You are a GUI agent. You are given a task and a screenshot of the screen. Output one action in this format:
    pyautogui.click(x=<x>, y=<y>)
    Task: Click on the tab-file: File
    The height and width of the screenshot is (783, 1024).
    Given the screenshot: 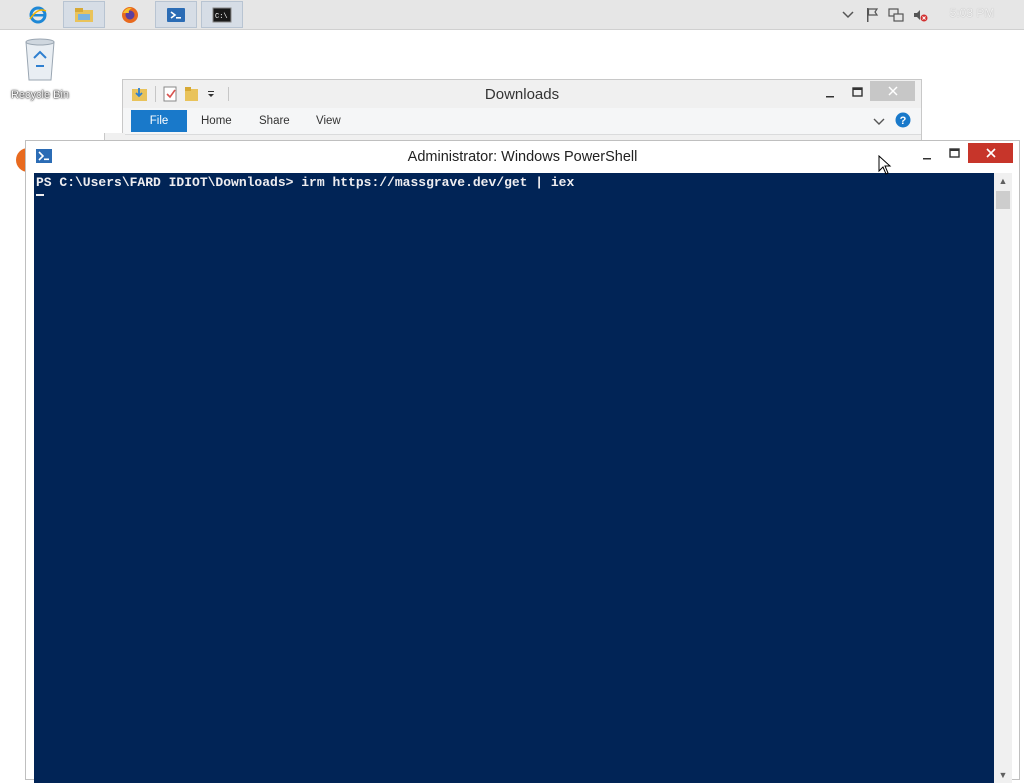 What is the action you would take?
    pyautogui.click(x=159, y=121)
    